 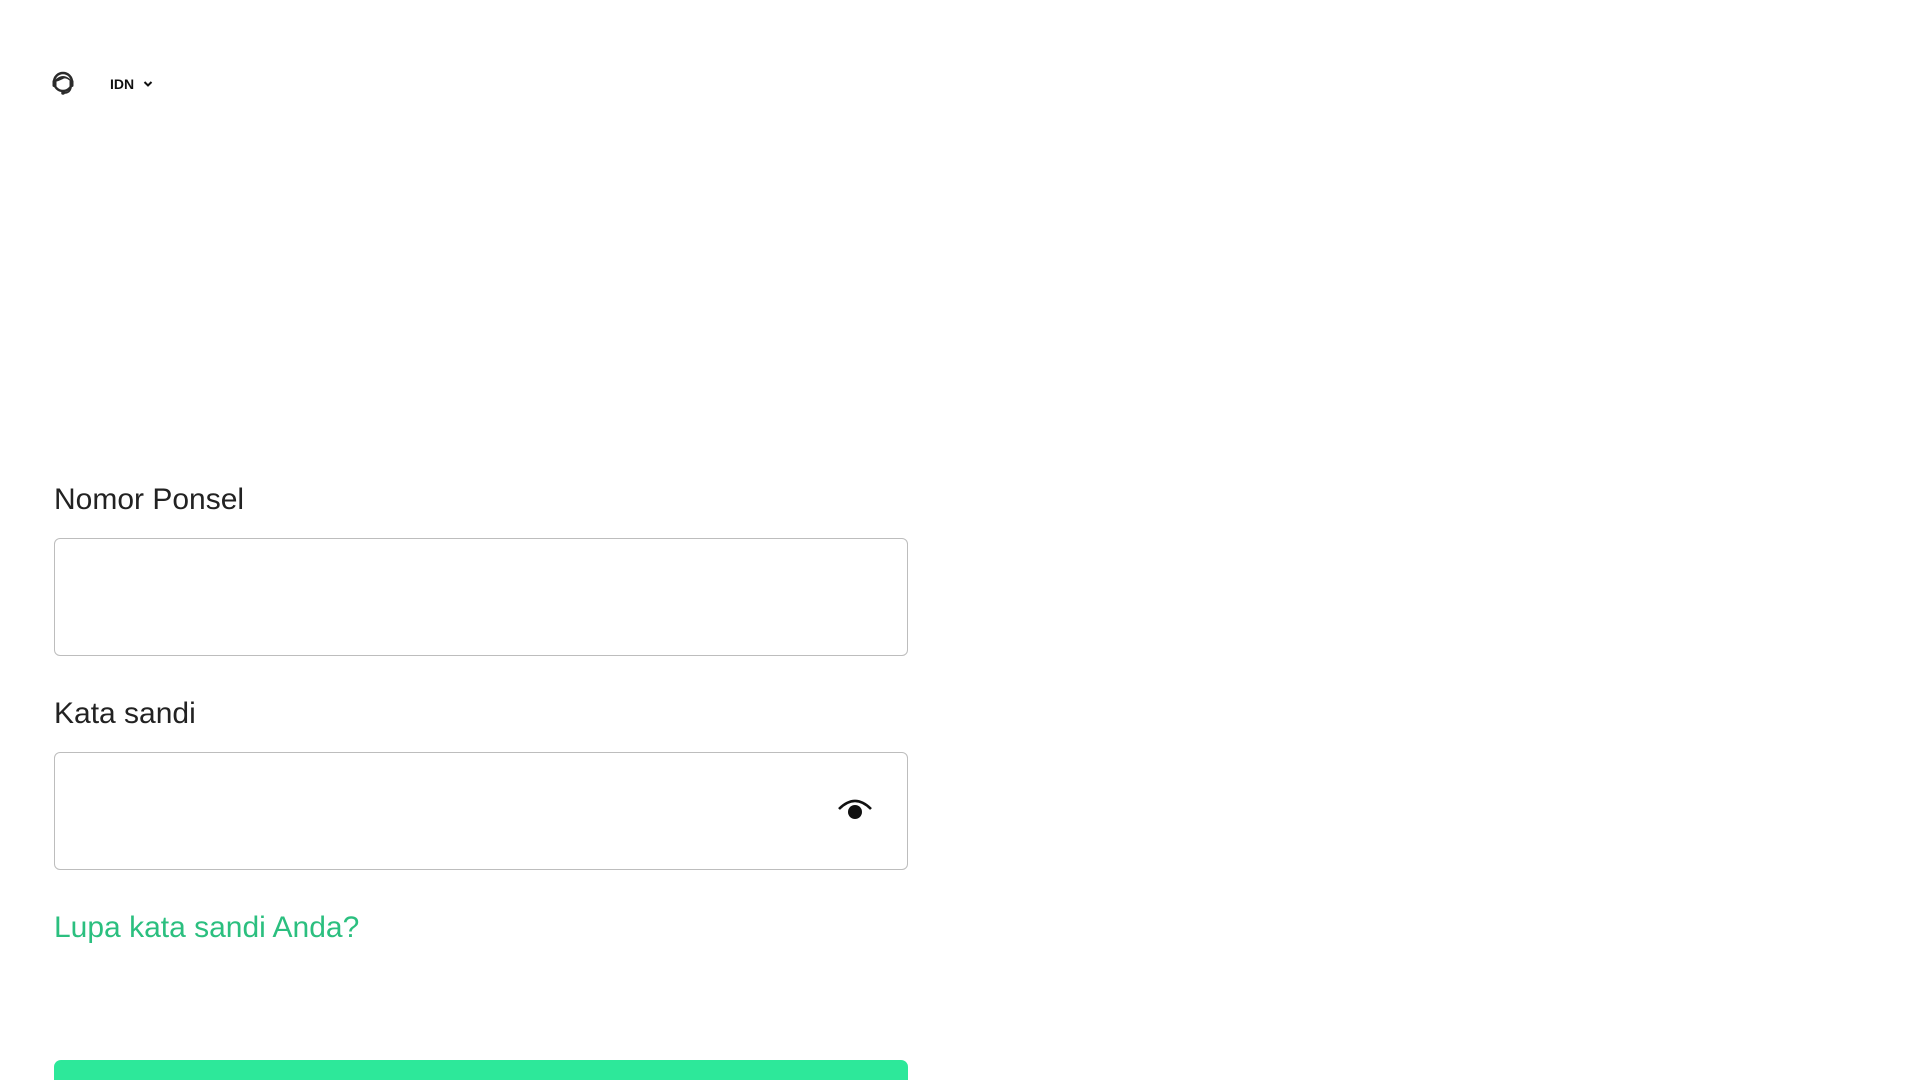 I want to click on phone-input, so click(x=481, y=597).